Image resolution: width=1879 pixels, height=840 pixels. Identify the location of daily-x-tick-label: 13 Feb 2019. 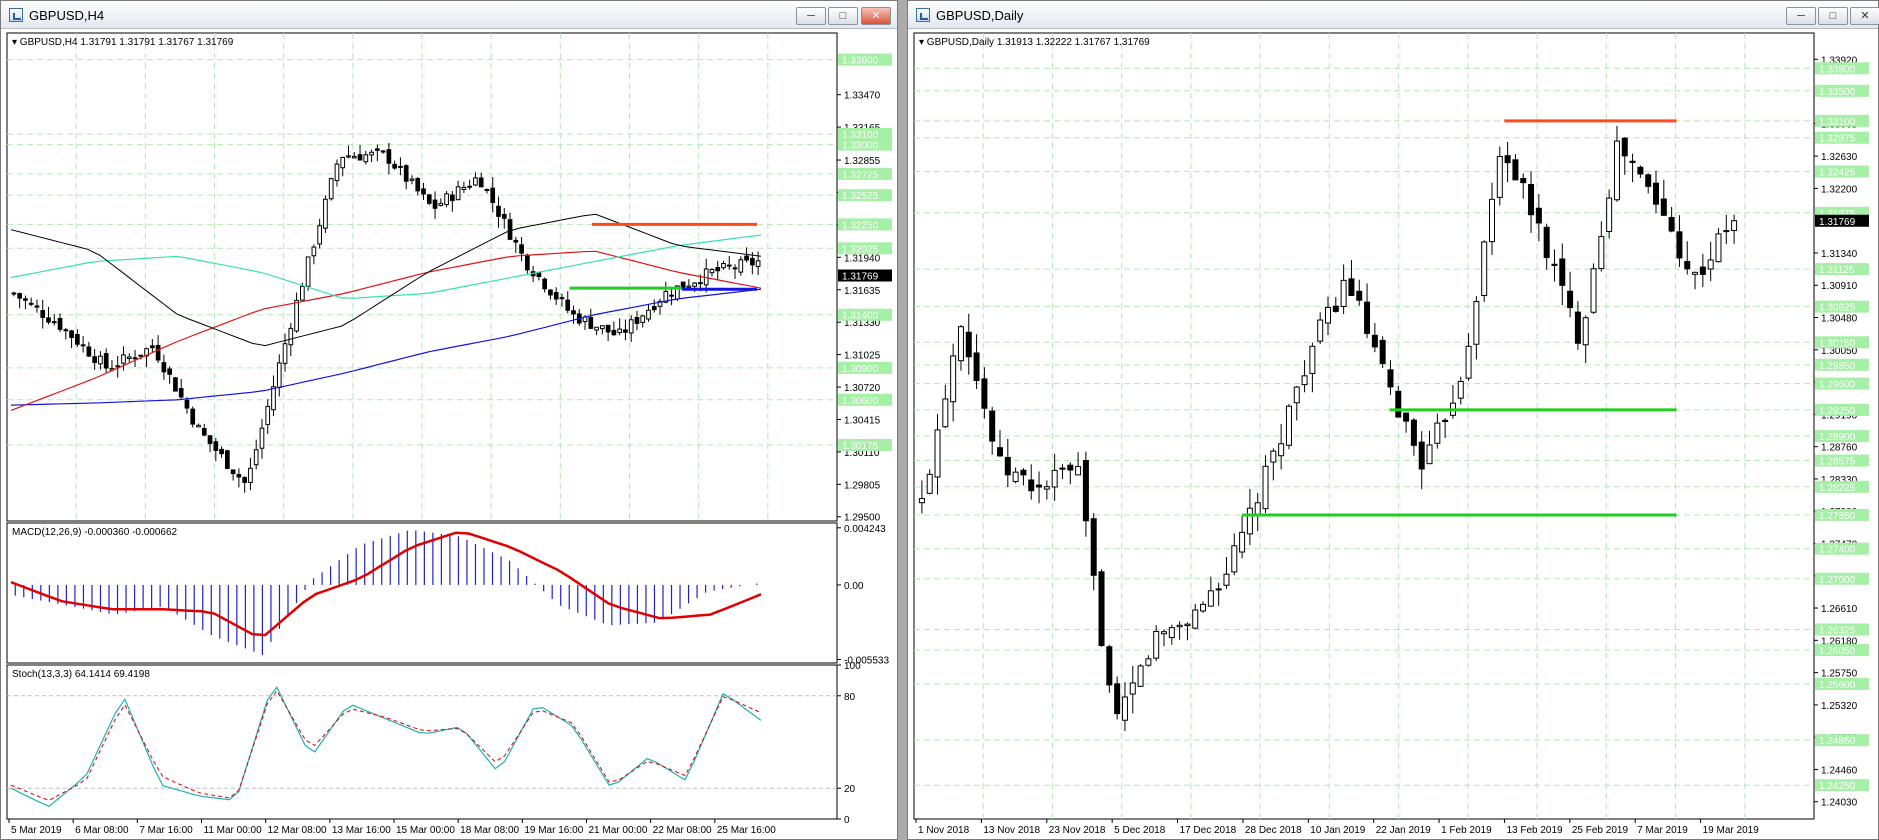
(1534, 830).